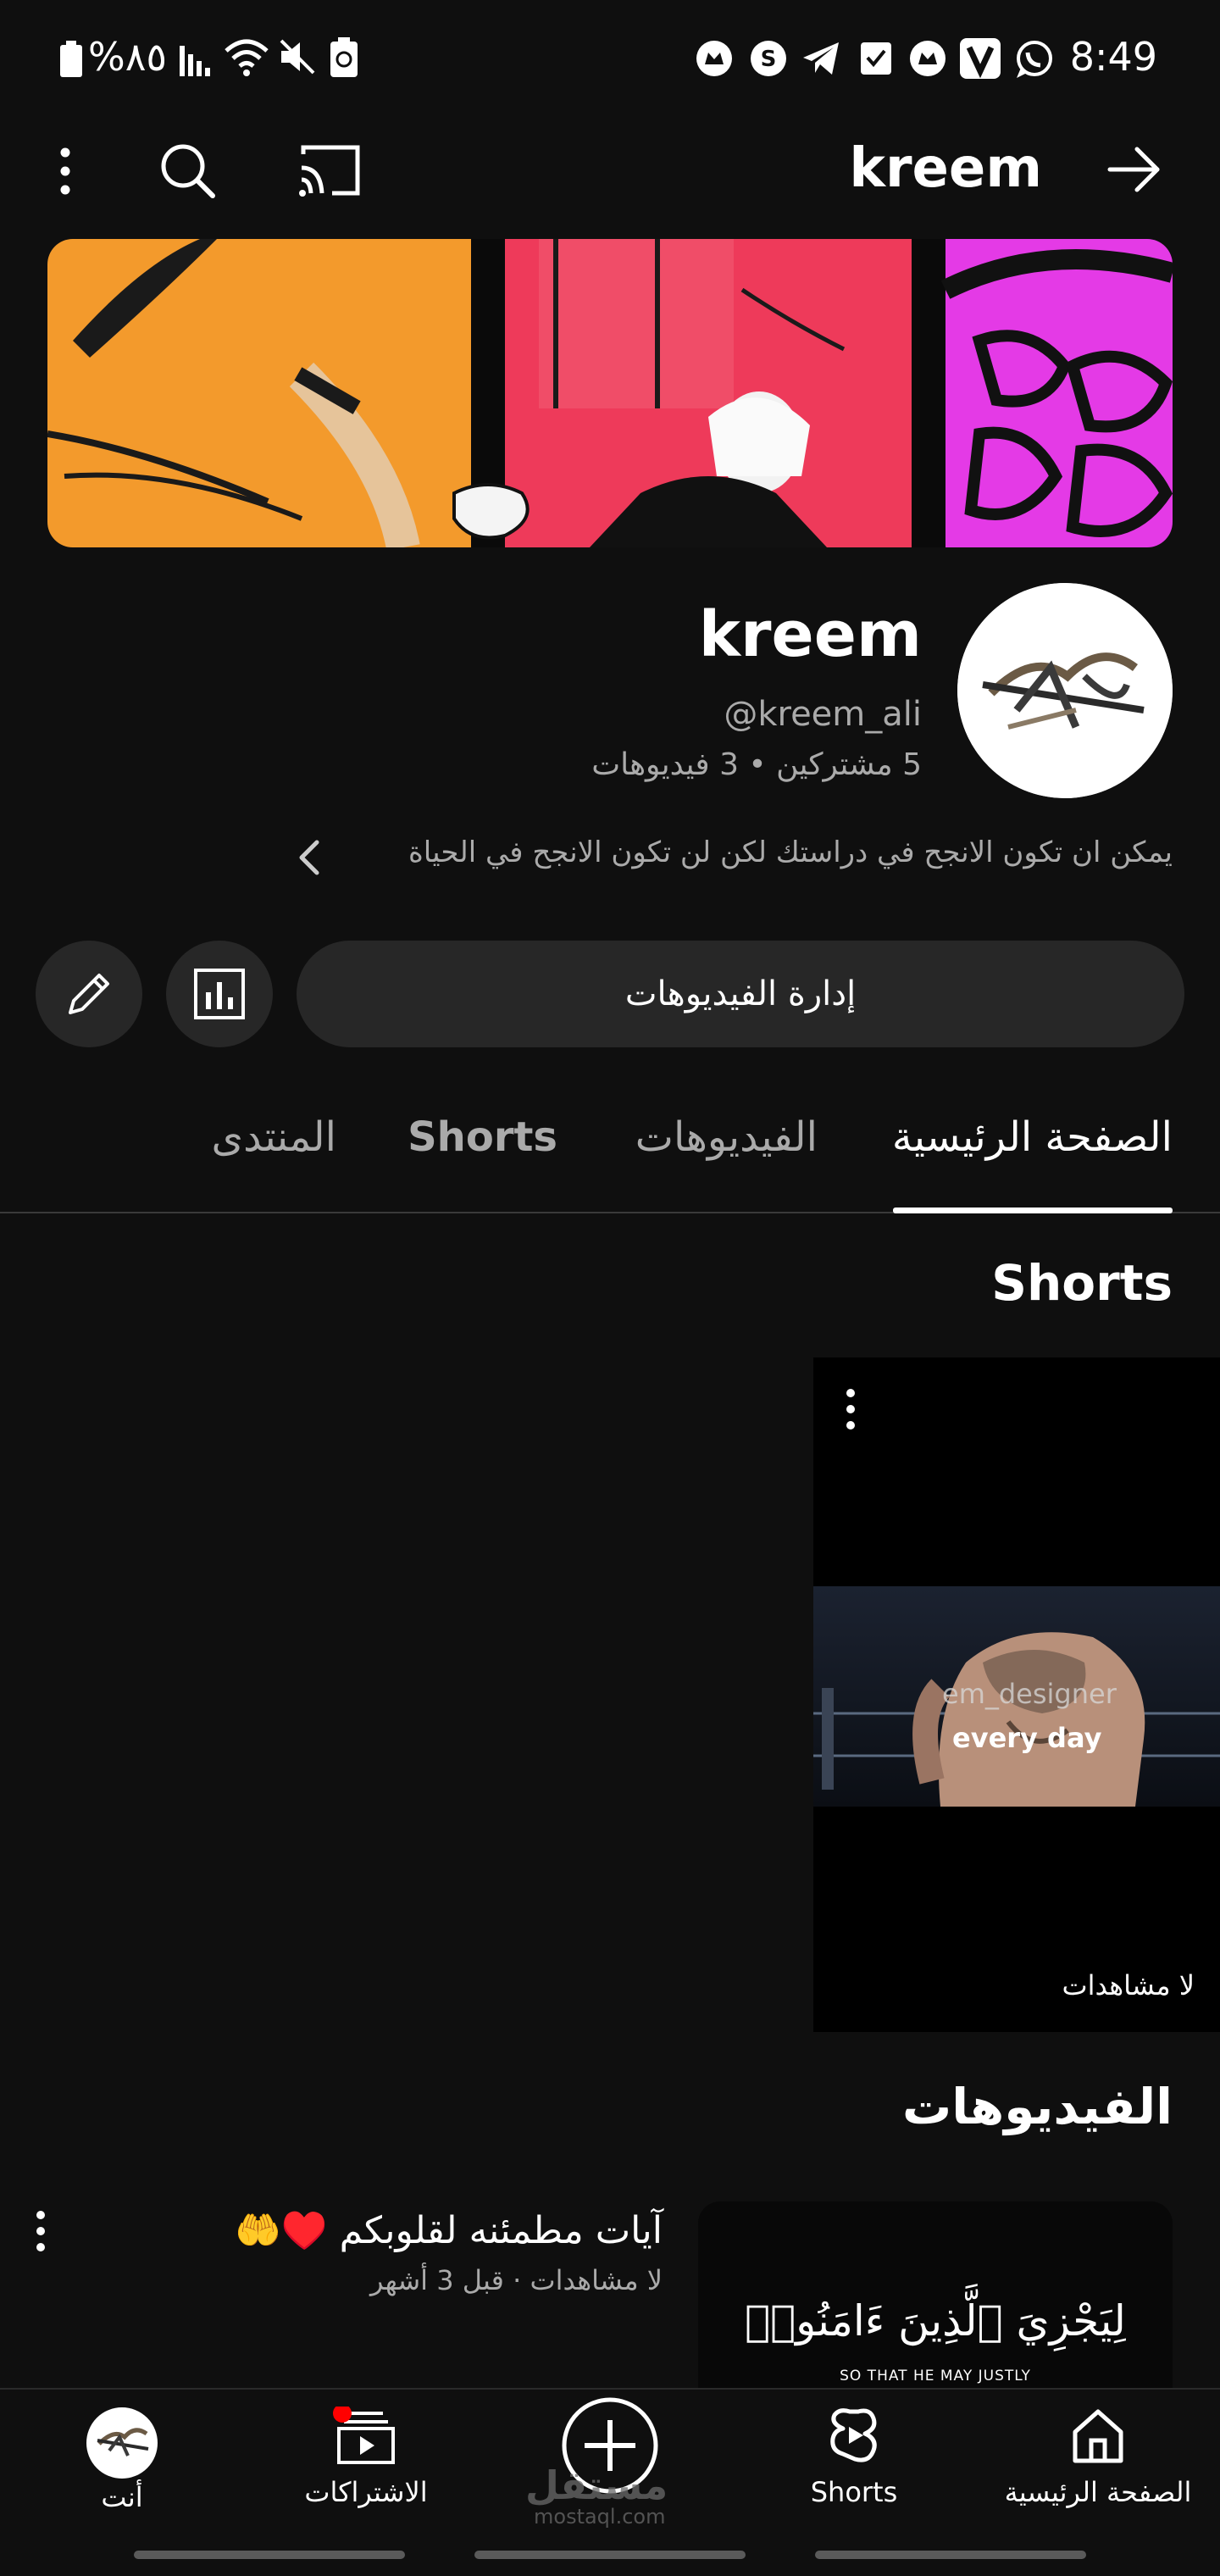  I want to click on tab-home: الصفحة الرئيسية, so click(1032, 1137).